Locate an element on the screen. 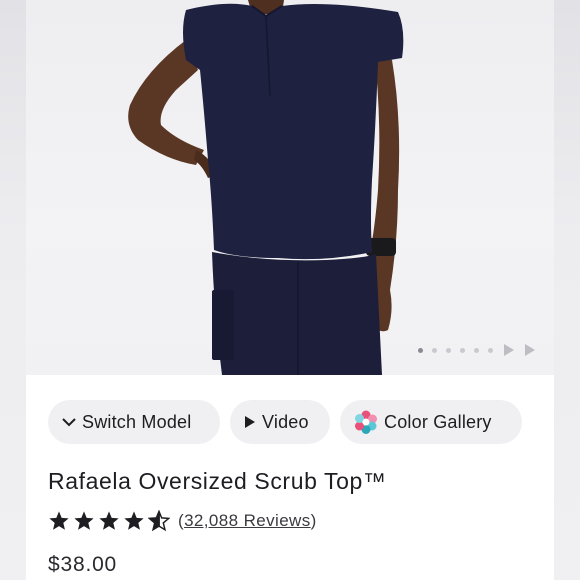 The image size is (580, 580). color-gallery-label: Color Gallery is located at coordinates (438, 421).